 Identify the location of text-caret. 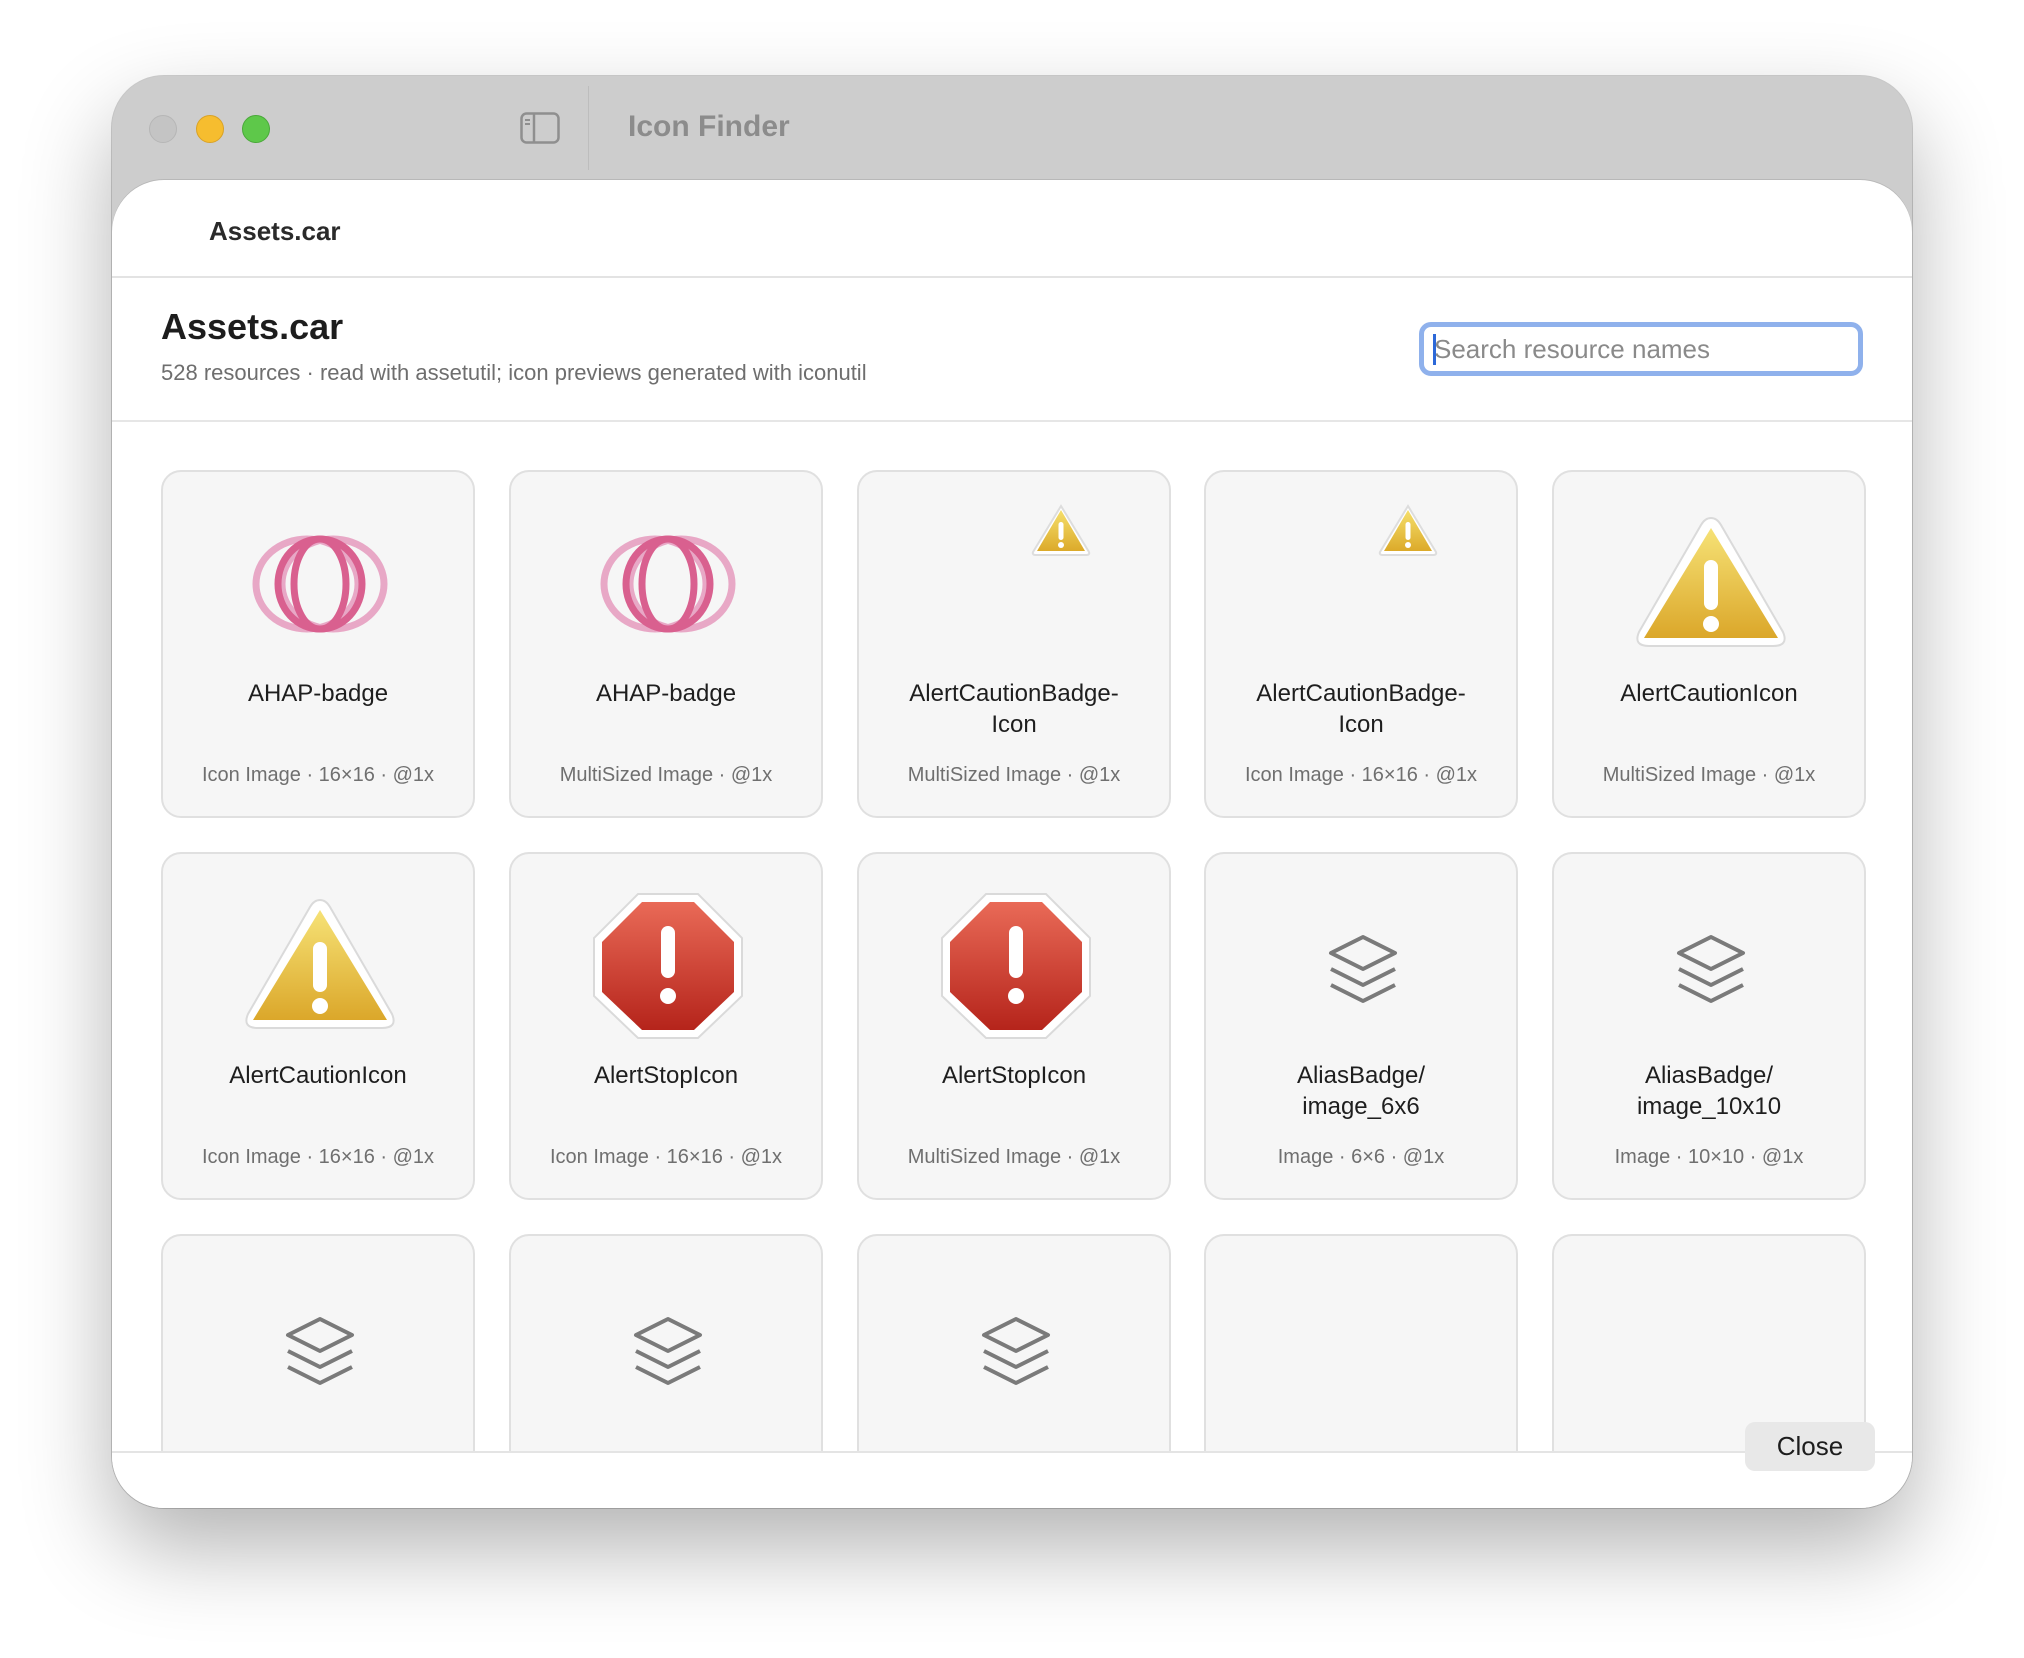
(1434, 349).